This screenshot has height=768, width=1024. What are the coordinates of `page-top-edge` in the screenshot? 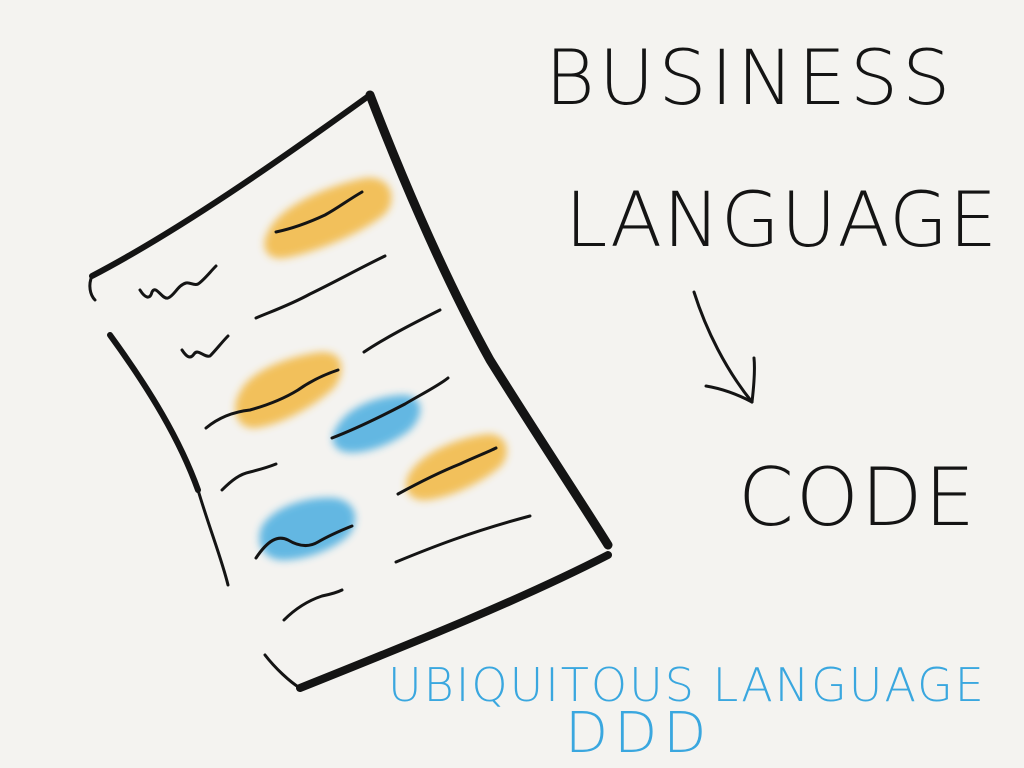 It's located at (231, 185).